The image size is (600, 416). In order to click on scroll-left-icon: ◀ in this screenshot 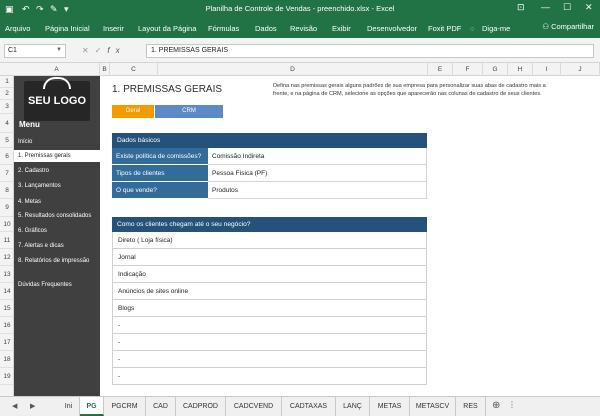, I will do `click(14, 406)`.